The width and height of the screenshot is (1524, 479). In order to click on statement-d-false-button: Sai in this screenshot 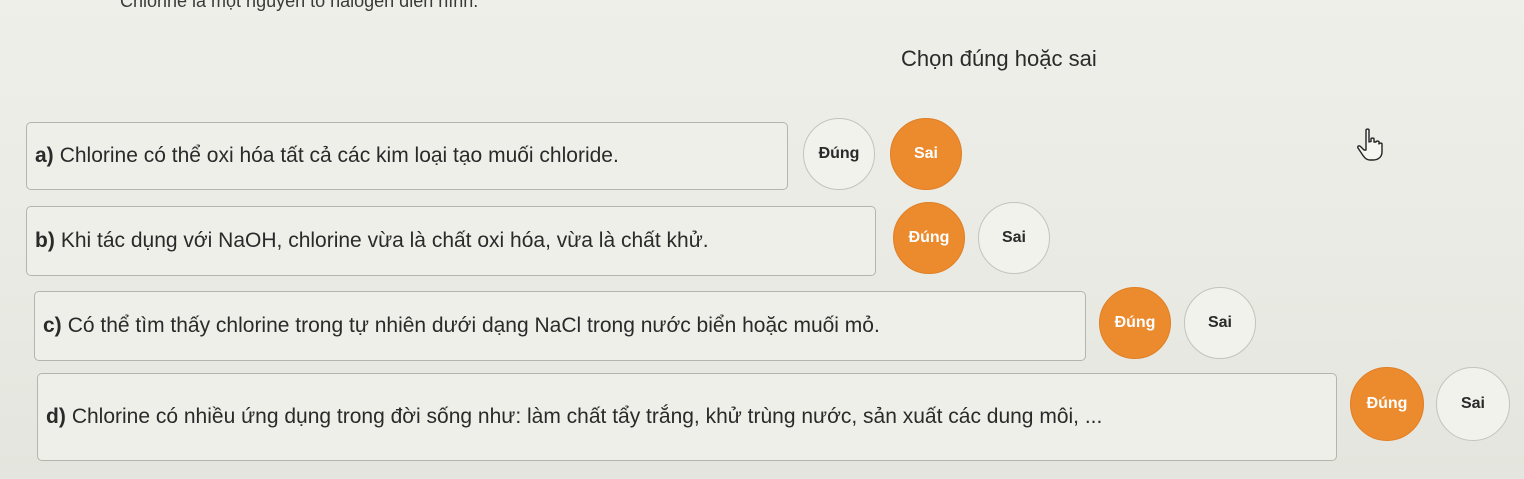, I will do `click(1473, 404)`.